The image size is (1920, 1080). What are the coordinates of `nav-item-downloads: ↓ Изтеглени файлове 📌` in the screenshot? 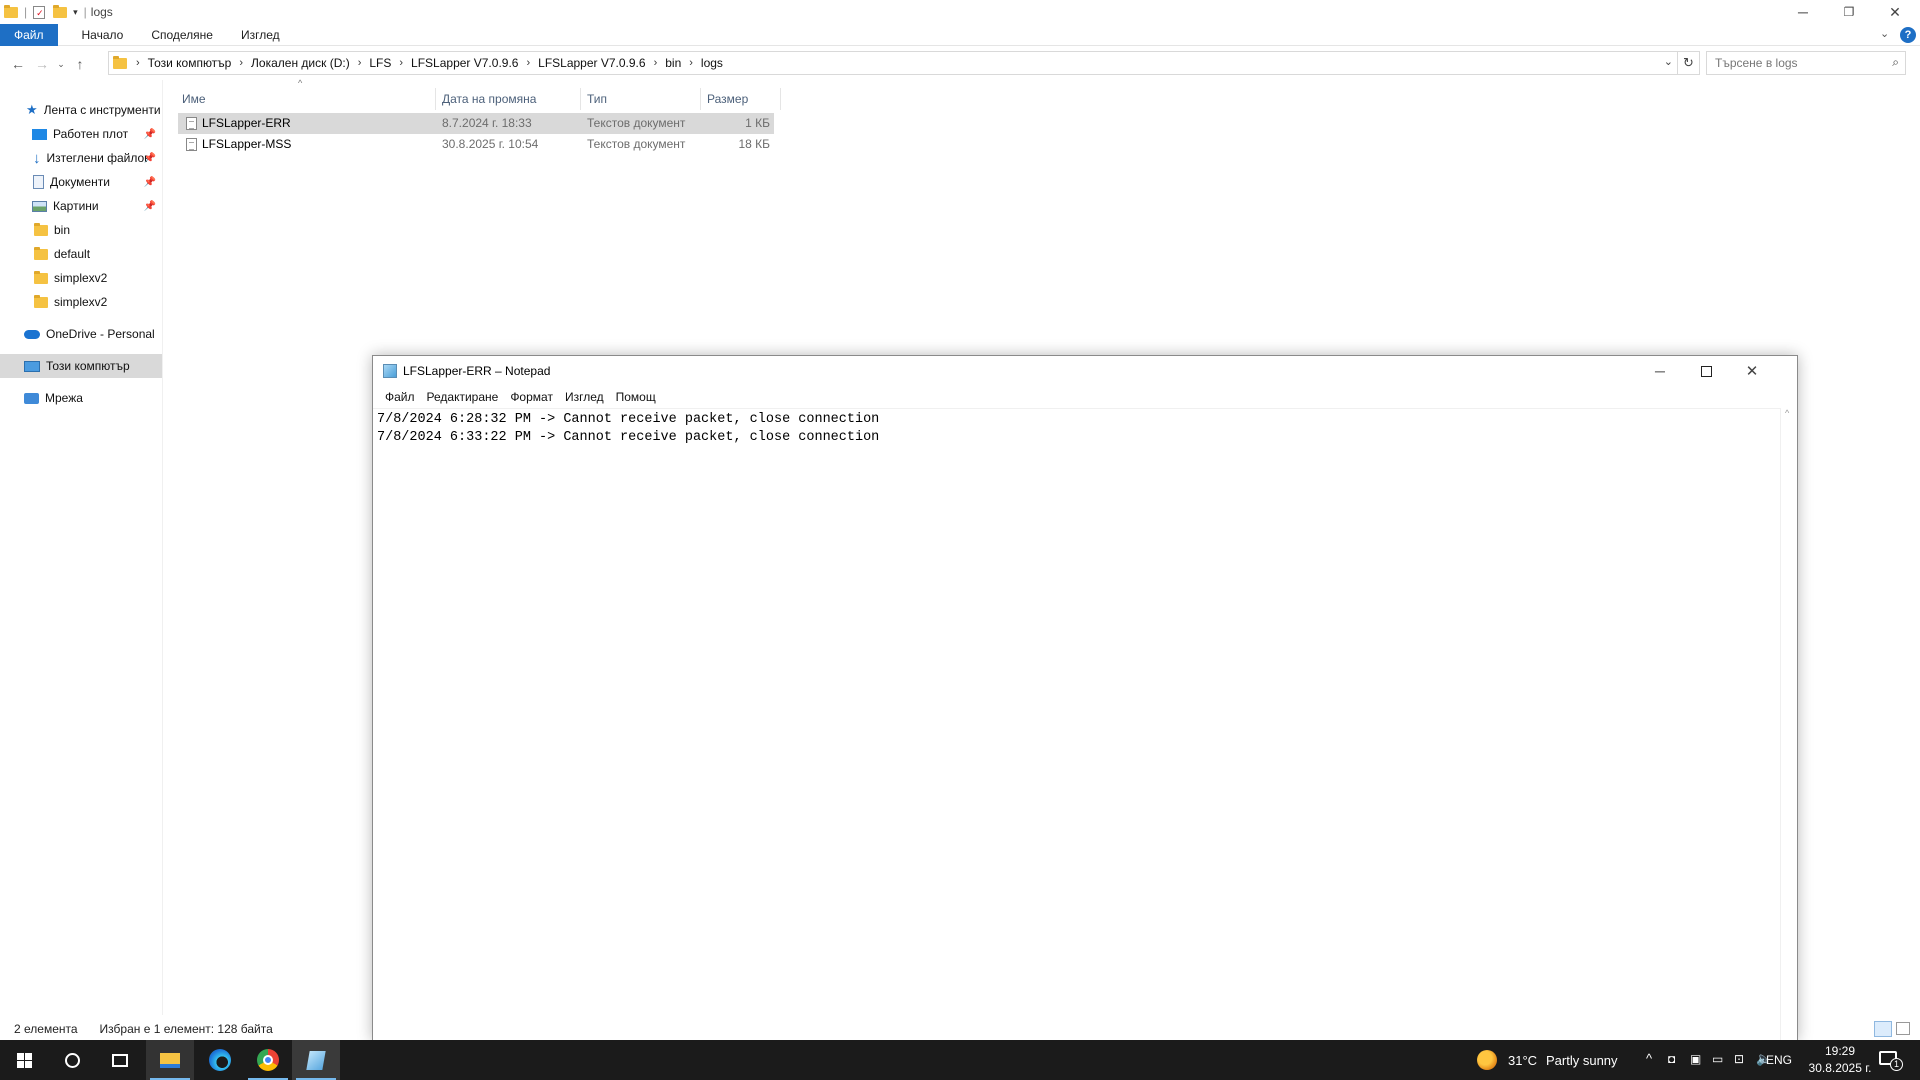 It's located at (81, 158).